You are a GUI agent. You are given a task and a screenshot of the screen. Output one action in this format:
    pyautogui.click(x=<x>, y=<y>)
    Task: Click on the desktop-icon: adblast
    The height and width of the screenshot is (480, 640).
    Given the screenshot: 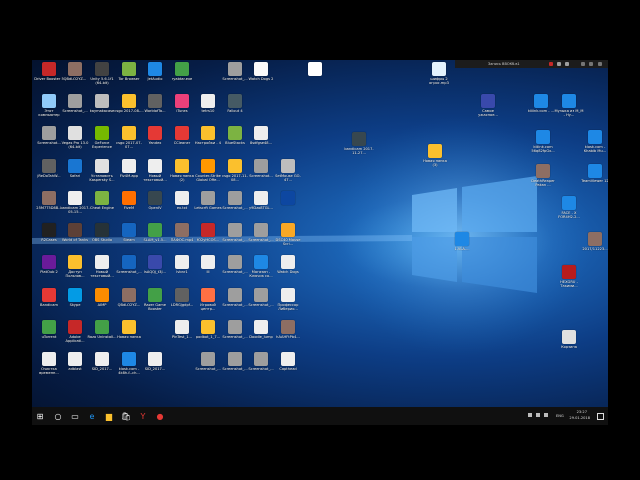 What is the action you would take?
    pyautogui.click(x=75, y=368)
    